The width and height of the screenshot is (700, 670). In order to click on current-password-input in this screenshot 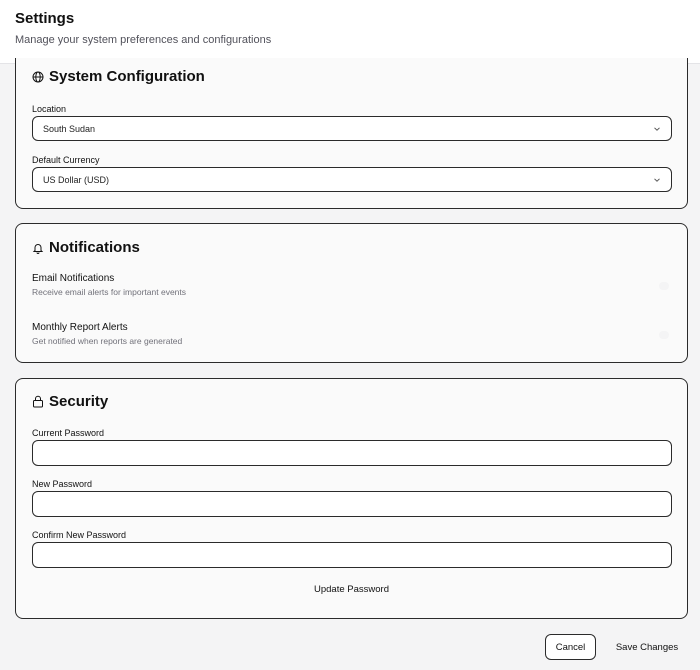, I will do `click(352, 453)`.